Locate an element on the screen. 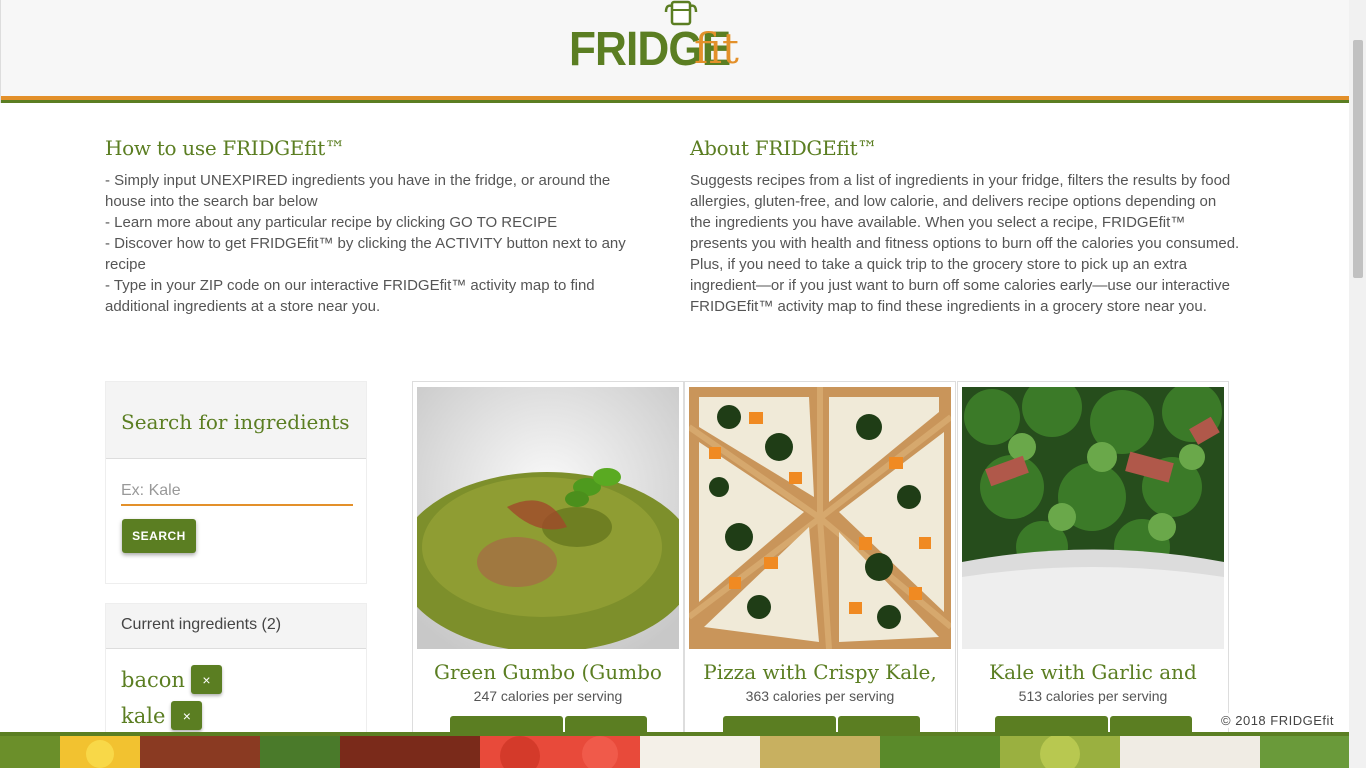 Image resolution: width=1366 pixels, height=768 pixels. recipe-calories: 363 calories per serving is located at coordinates (820, 696).